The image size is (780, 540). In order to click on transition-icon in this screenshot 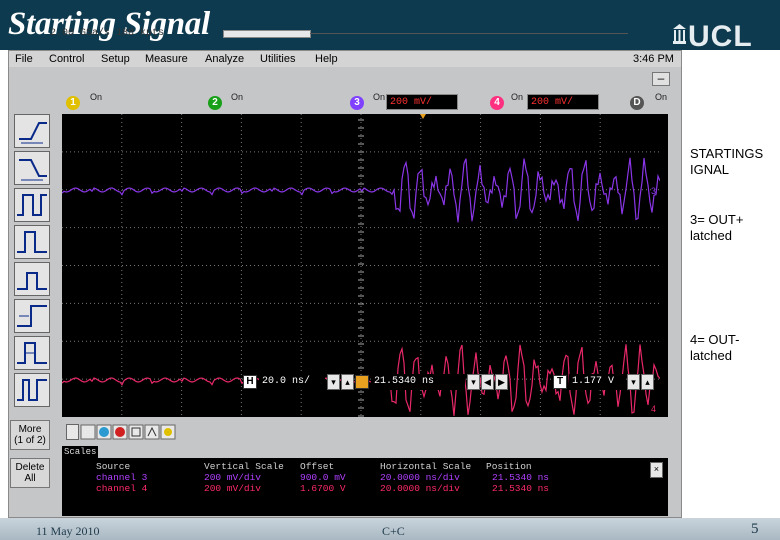, I will do `click(32, 353)`.